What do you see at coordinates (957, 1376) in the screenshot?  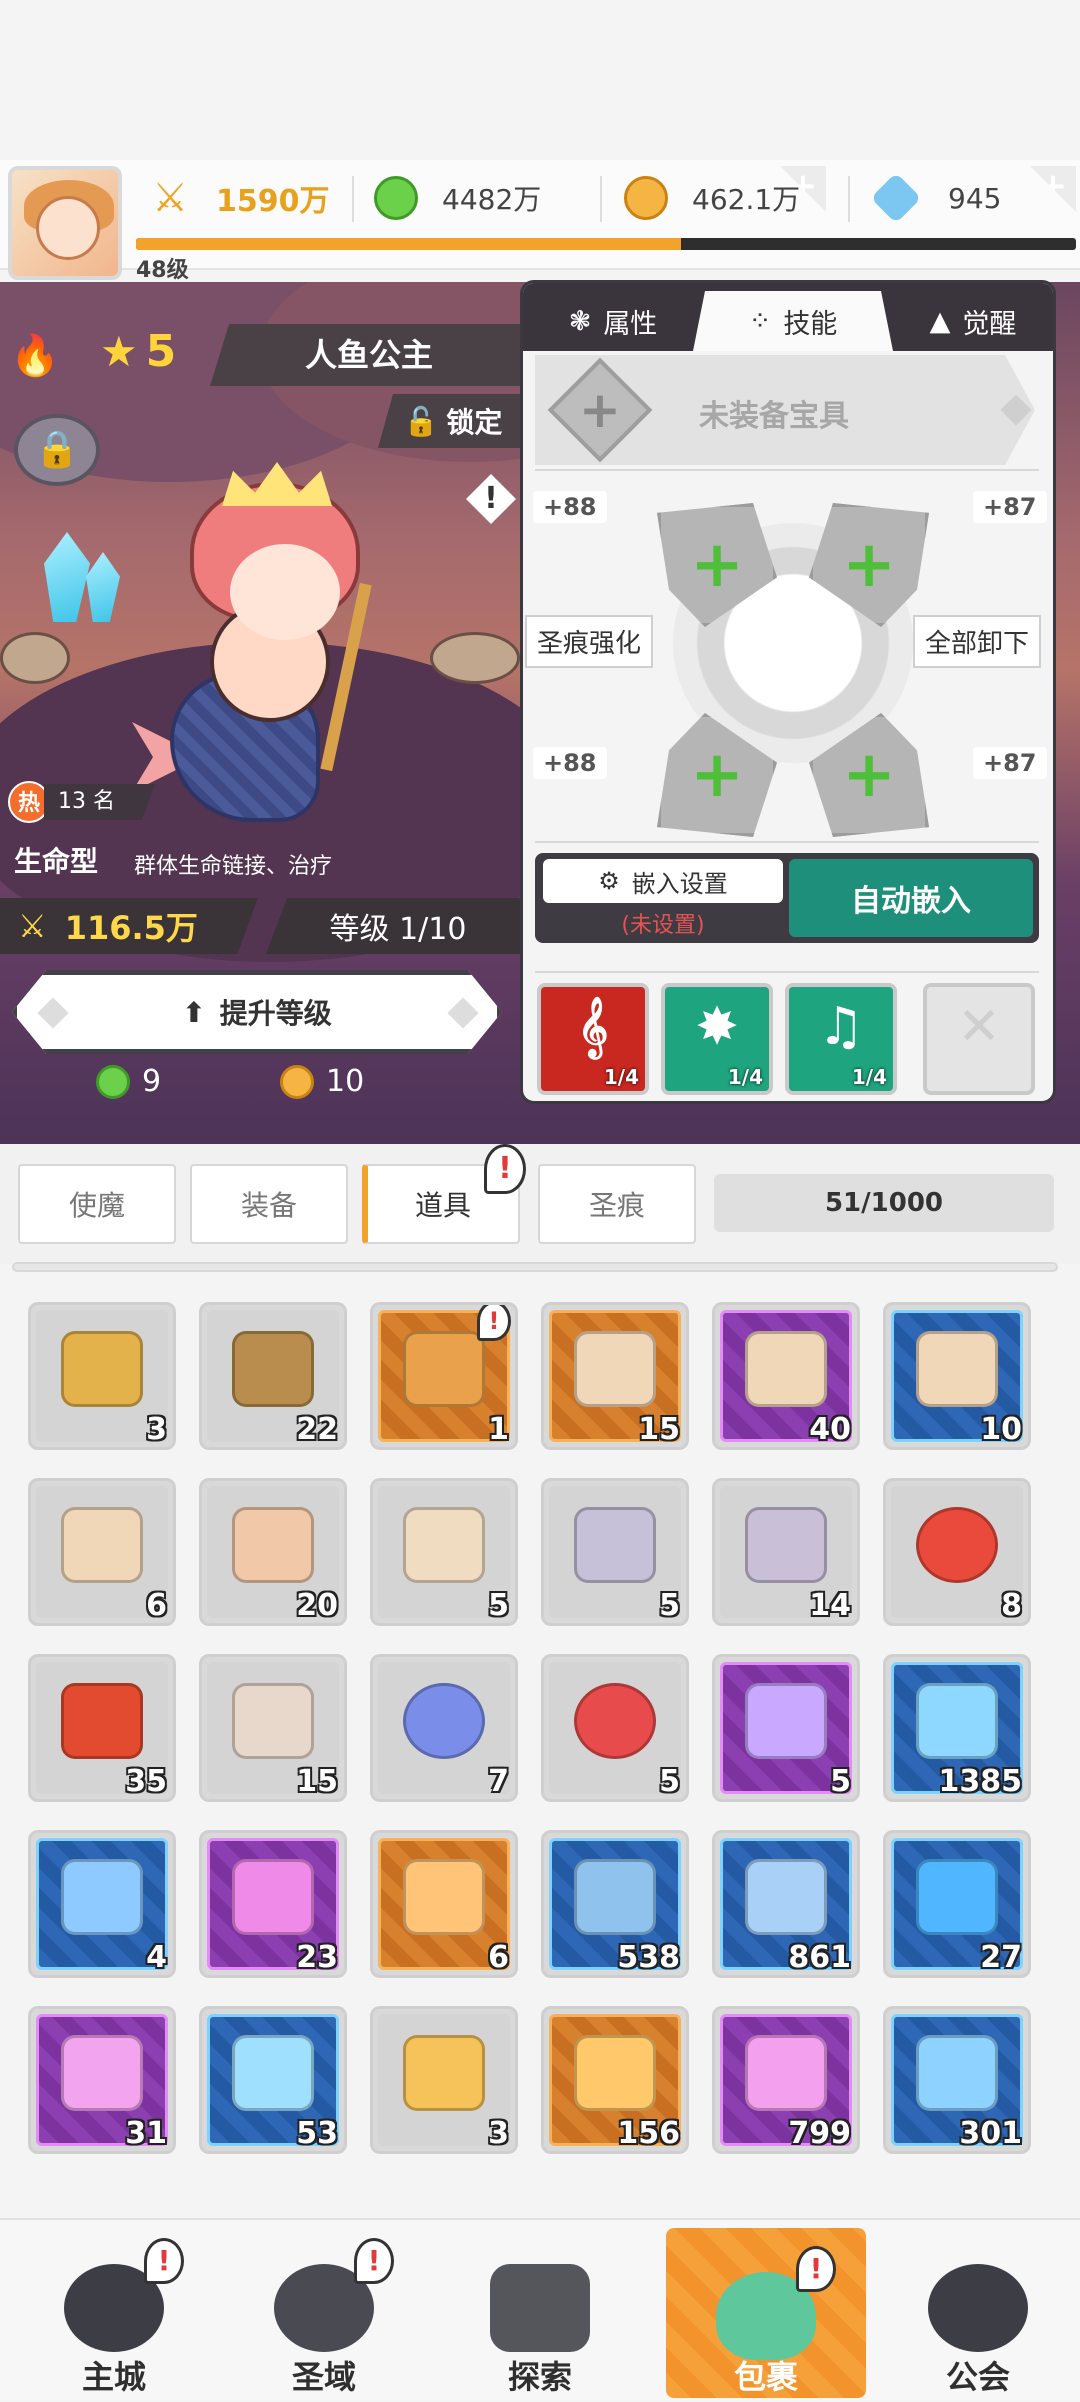 I see `inventory-item: 10` at bounding box center [957, 1376].